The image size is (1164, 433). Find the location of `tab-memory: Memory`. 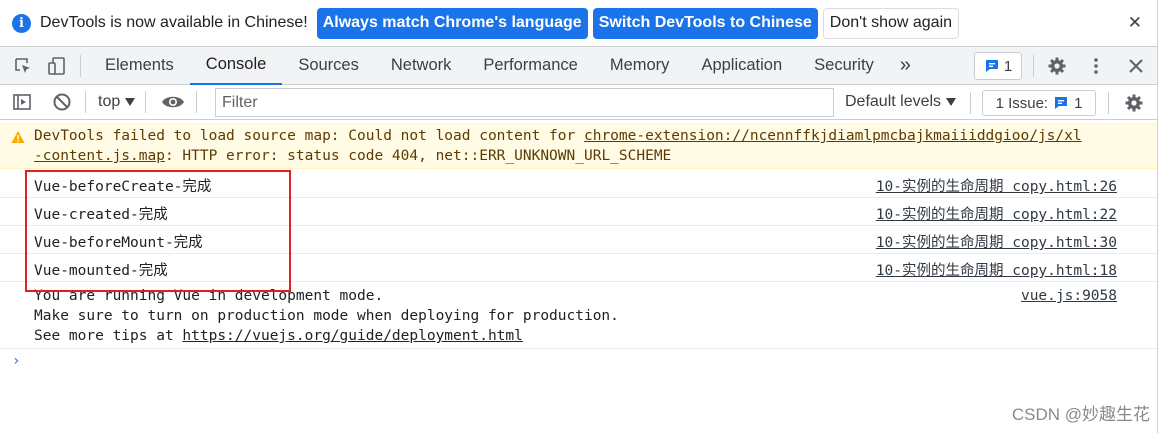

tab-memory: Memory is located at coordinates (640, 66).